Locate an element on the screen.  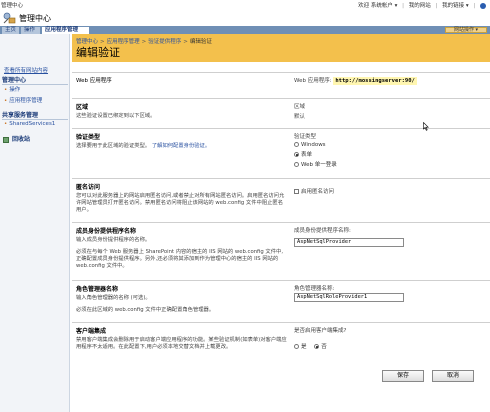
radio-label: 否 is located at coordinates (324, 347).